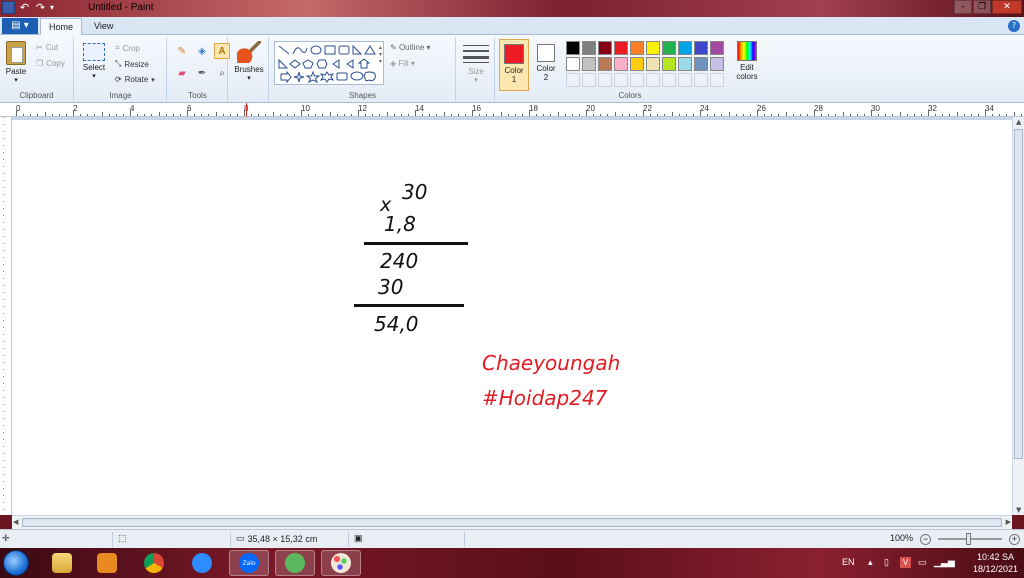 The width and height of the screenshot is (1024, 578). Describe the element at coordinates (402, 63) in the screenshot. I see `fill-button: ◈ Fill ▾` at that location.